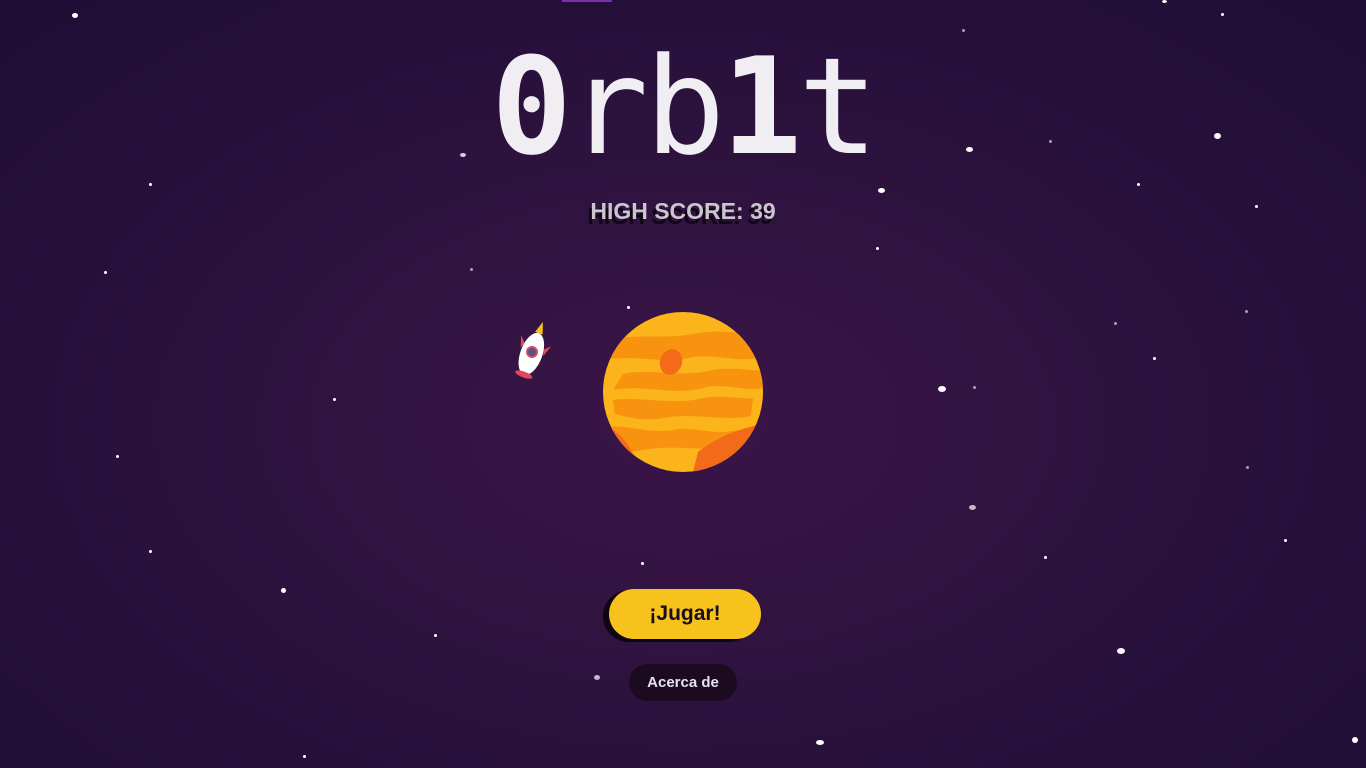 This screenshot has height=768, width=1366. Describe the element at coordinates (667, 211) in the screenshot. I see `high-score-label: HIGH SCORE:` at that location.